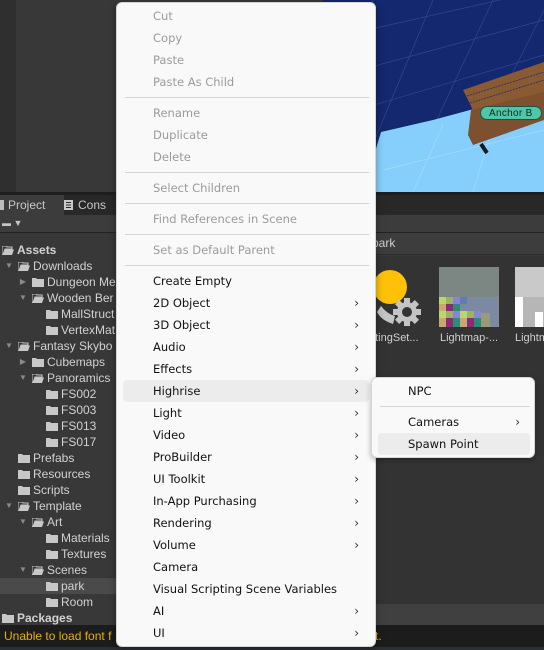 This screenshot has height=650, width=544. Describe the element at coordinates (246, 281) in the screenshot. I see `menu-item-create-empty: Create Empty` at that location.